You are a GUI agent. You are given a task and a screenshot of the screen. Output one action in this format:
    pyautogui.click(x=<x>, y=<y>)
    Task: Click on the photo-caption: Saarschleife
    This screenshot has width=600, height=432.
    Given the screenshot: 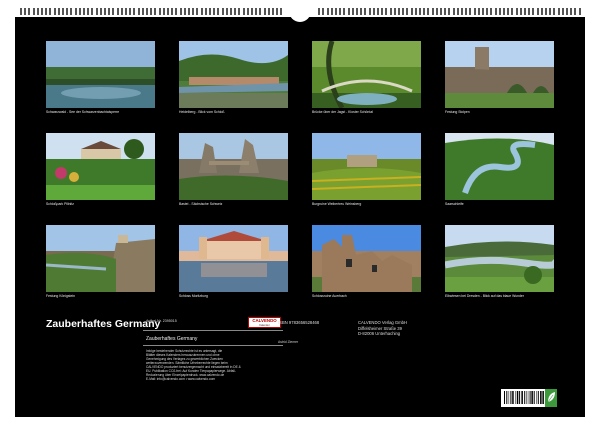 What is the action you would take?
    pyautogui.click(x=454, y=204)
    